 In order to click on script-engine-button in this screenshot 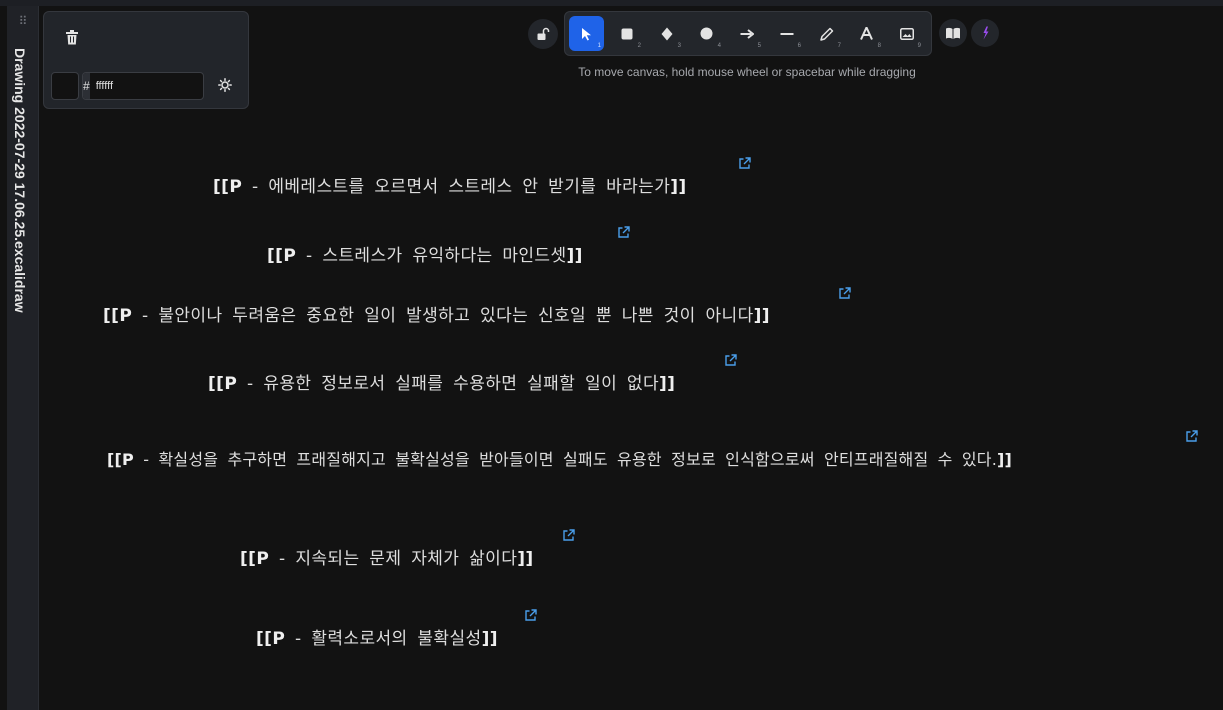, I will do `click(985, 33)`.